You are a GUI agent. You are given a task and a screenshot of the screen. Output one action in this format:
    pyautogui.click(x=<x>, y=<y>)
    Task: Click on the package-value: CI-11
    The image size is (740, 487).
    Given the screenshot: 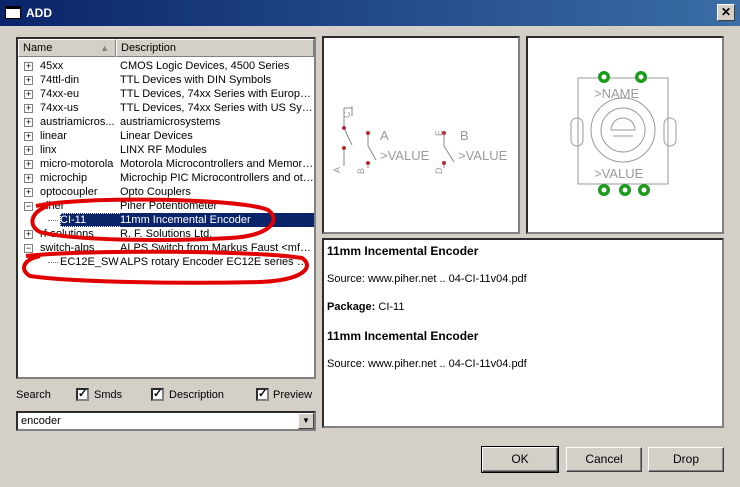 What is the action you would take?
    pyautogui.click(x=391, y=307)
    